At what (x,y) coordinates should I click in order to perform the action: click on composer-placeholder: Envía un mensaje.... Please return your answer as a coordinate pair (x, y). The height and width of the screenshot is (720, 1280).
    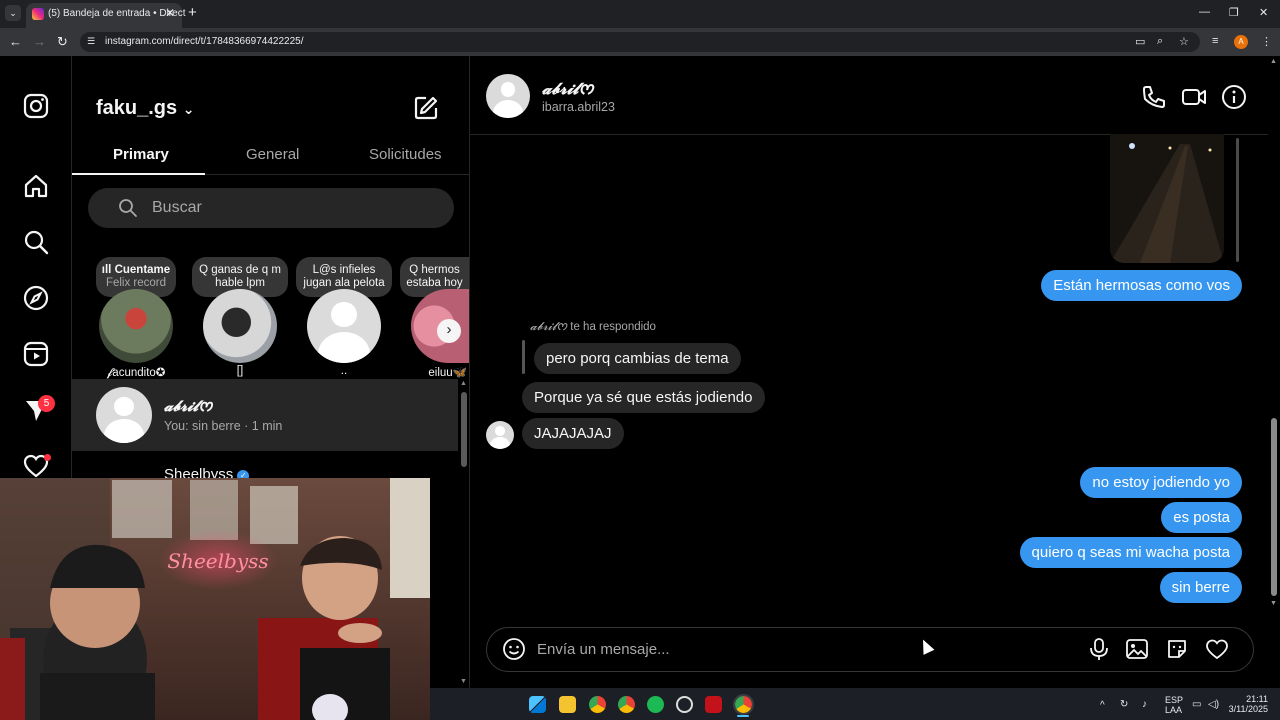
    Looking at the image, I should click on (603, 649).